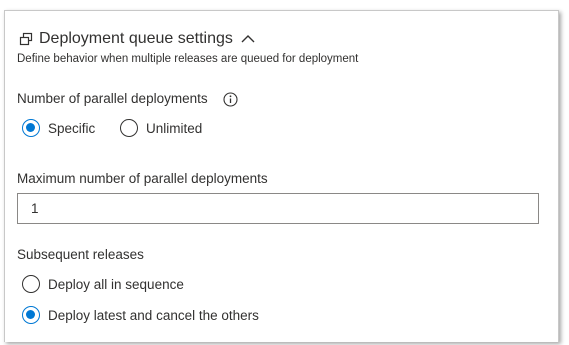 Image resolution: width=569 pixels, height=345 pixels. Describe the element at coordinates (112, 98) in the screenshot. I see `parallel-deployments-label: Number of parallel deployments` at that location.